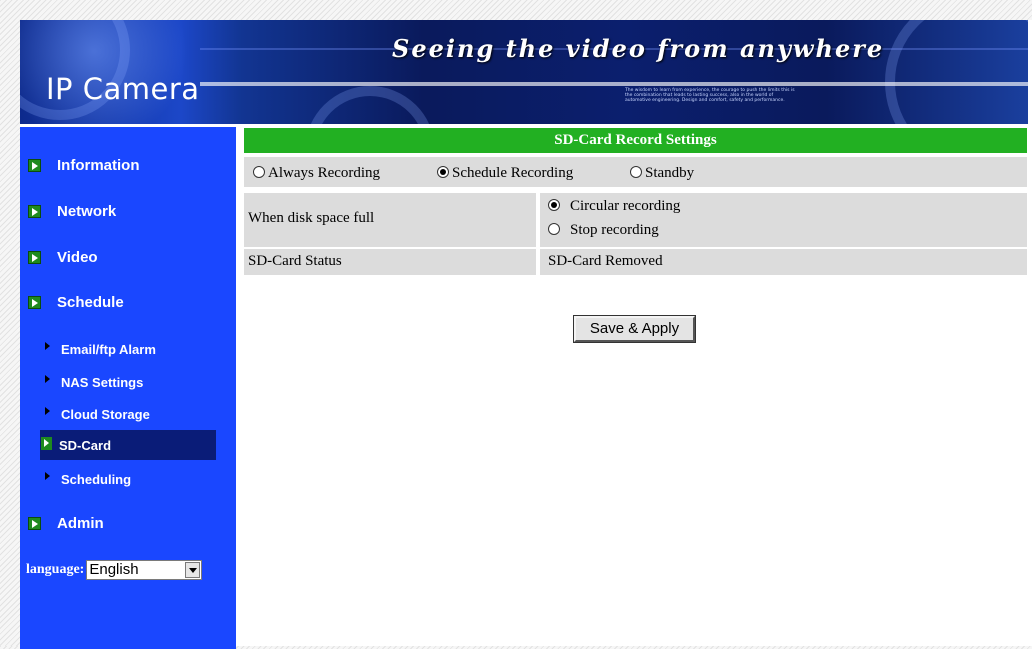 The width and height of the screenshot is (1032, 649). What do you see at coordinates (614, 84) in the screenshot?
I see `banner-streak` at bounding box center [614, 84].